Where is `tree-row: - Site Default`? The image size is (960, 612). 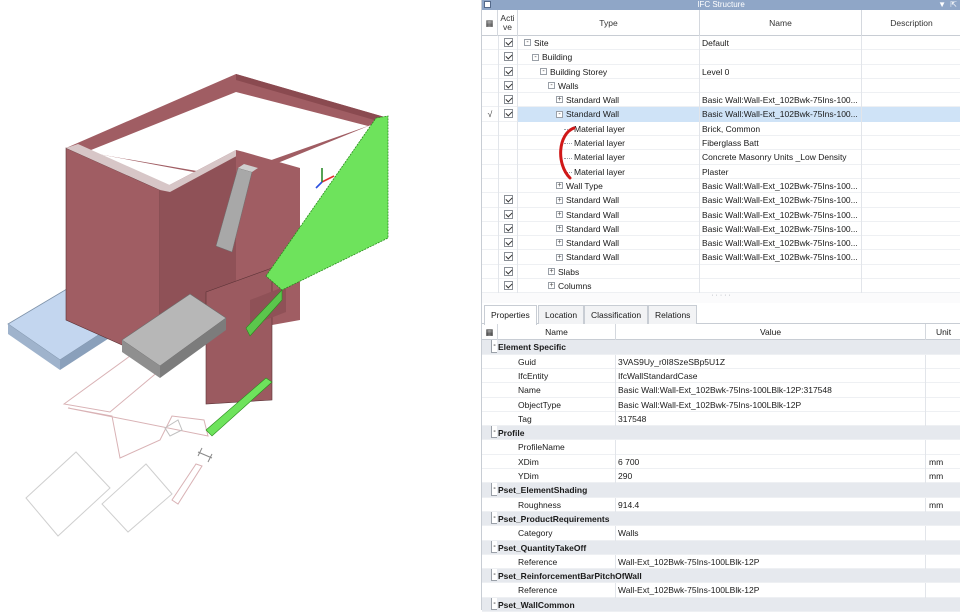
tree-row: - Site Default is located at coordinates (721, 43).